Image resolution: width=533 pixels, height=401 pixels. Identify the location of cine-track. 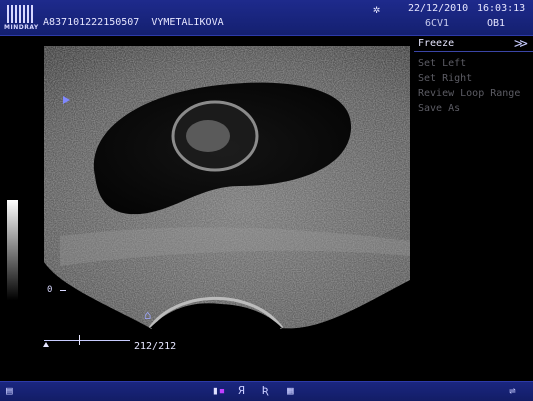
(87, 340).